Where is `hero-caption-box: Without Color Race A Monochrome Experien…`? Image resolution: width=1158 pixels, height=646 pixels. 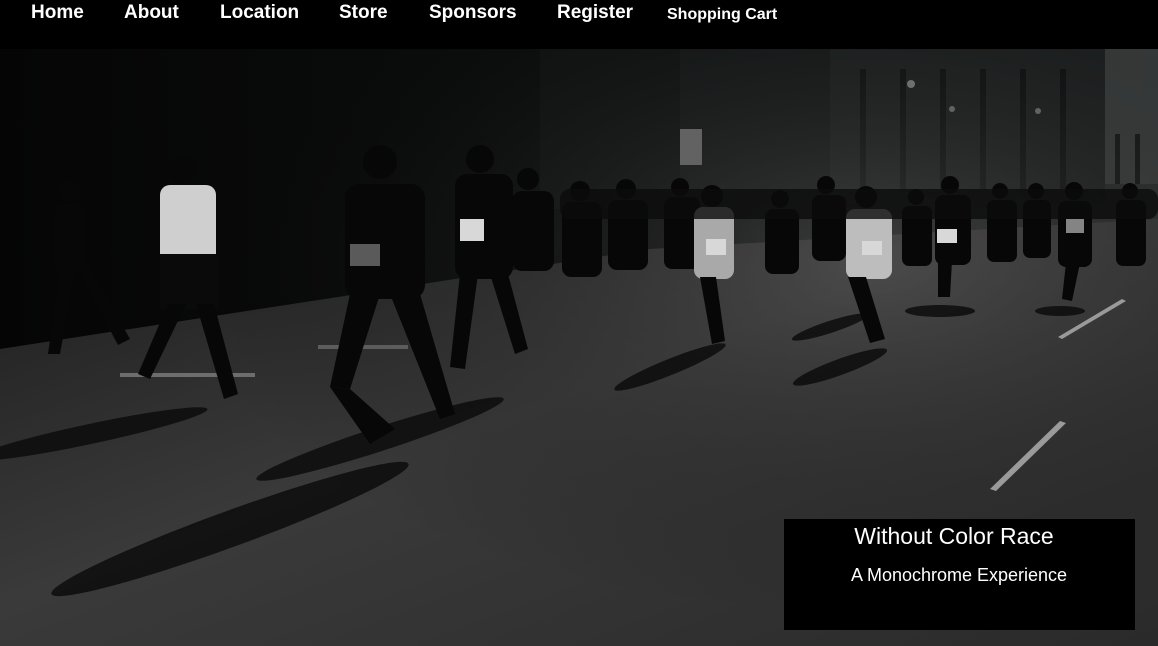
hero-caption-box: Without Color Race A Monochrome Experien… is located at coordinates (959, 574).